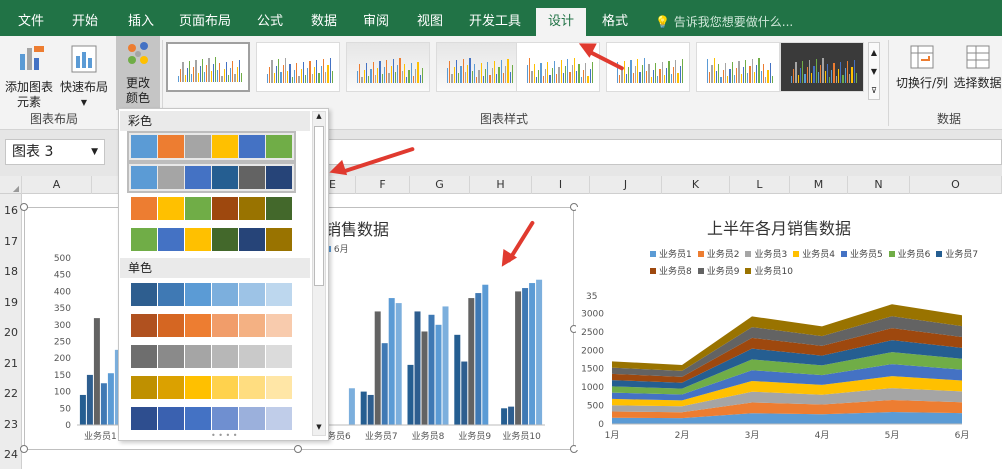 The height and width of the screenshot is (469, 1002). What do you see at coordinates (760, 185) in the screenshot?
I see `column-header-L: L` at bounding box center [760, 185].